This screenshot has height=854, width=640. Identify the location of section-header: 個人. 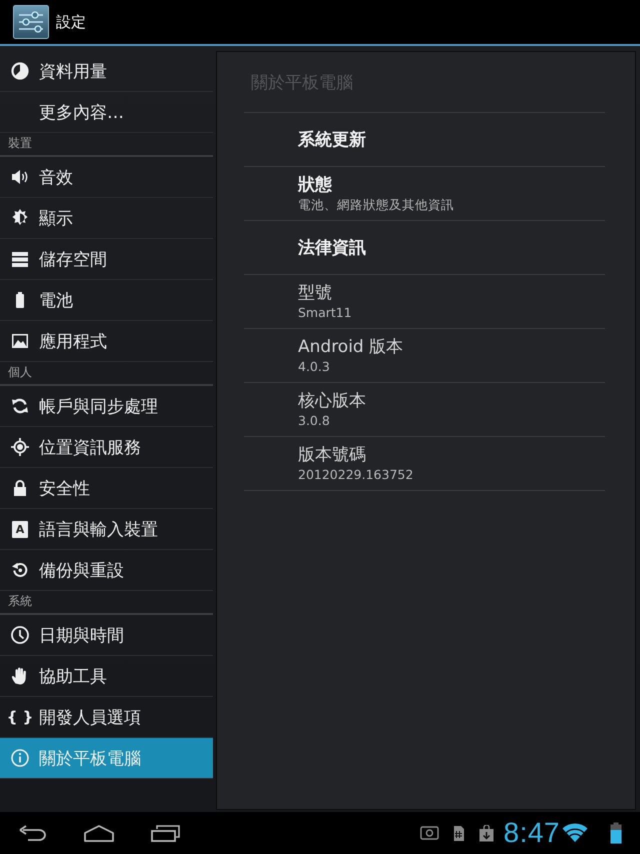
(106, 374).